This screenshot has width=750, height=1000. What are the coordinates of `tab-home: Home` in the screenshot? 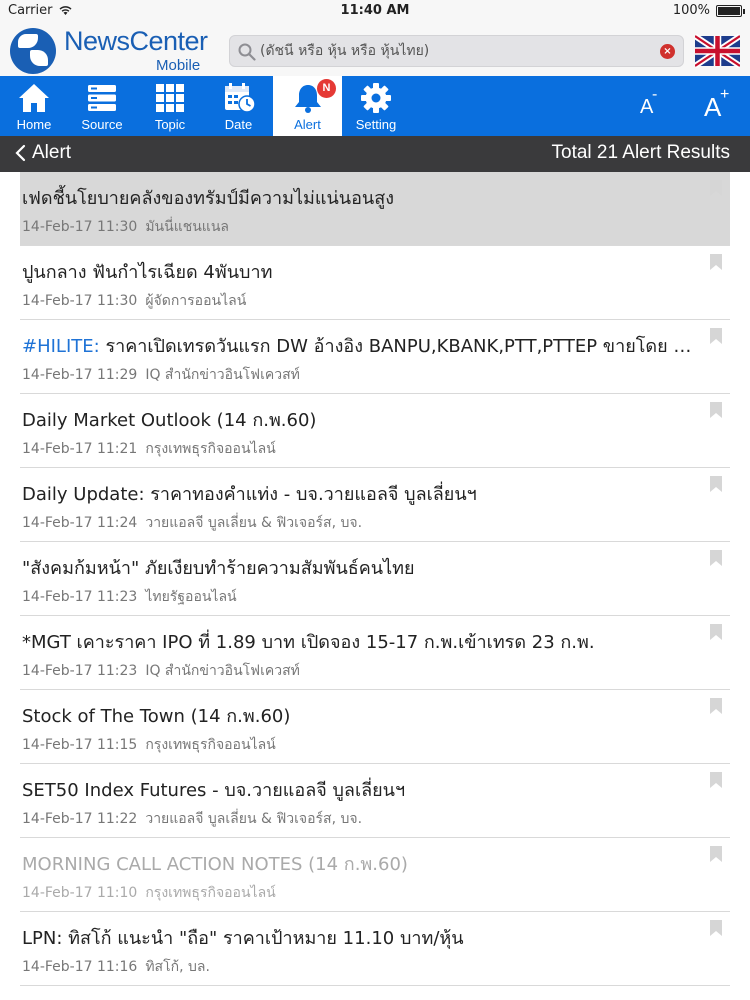 It's located at (34, 106).